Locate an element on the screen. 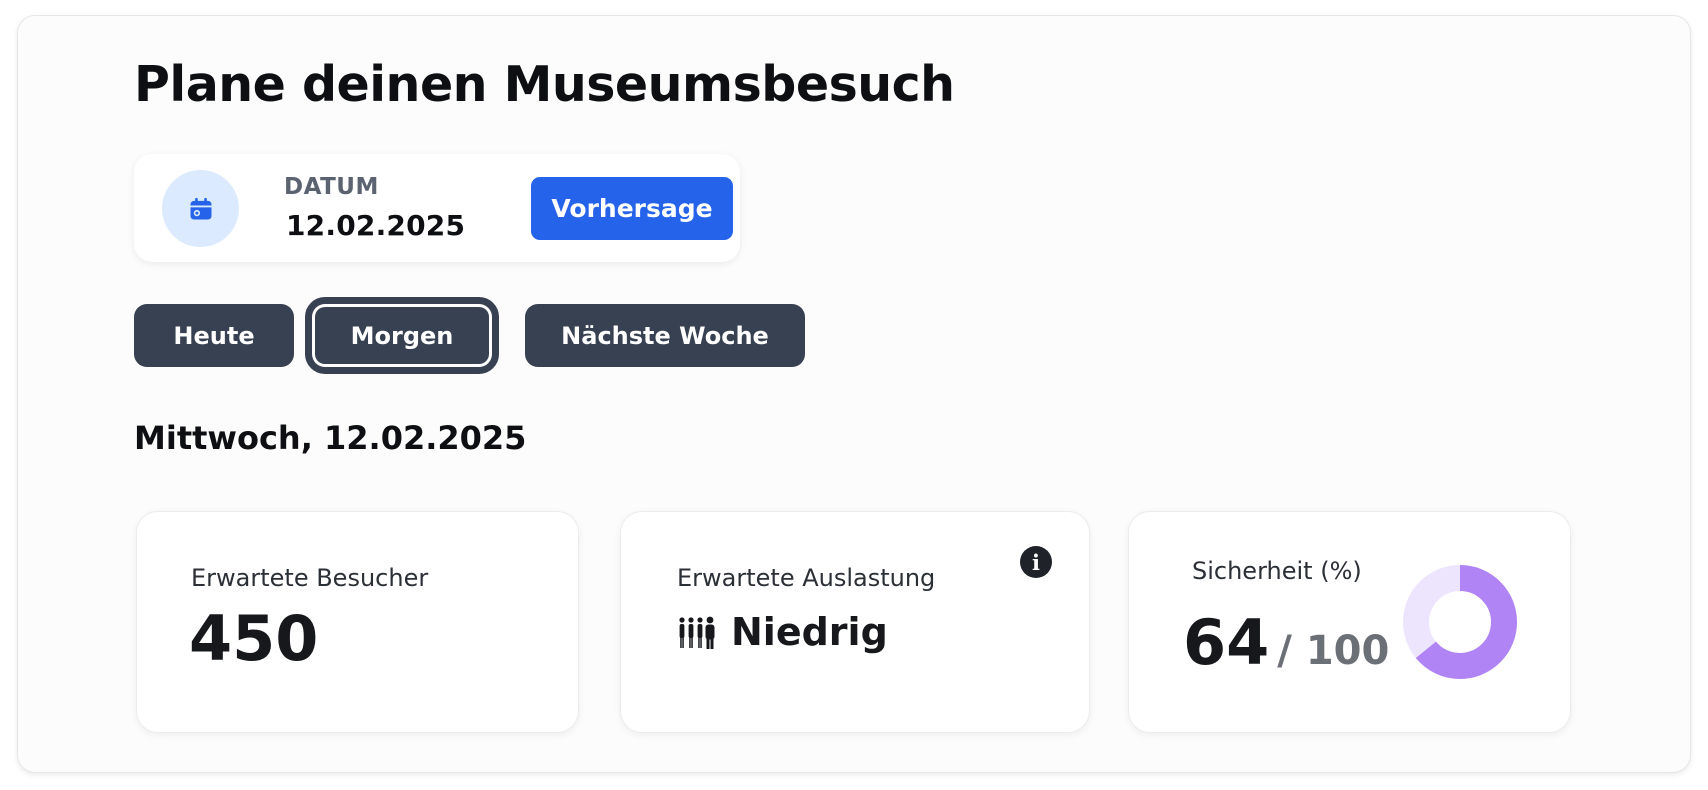 The height and width of the screenshot is (790, 1708). visitors-card: Erwartete Besucher 450 is located at coordinates (357, 622).